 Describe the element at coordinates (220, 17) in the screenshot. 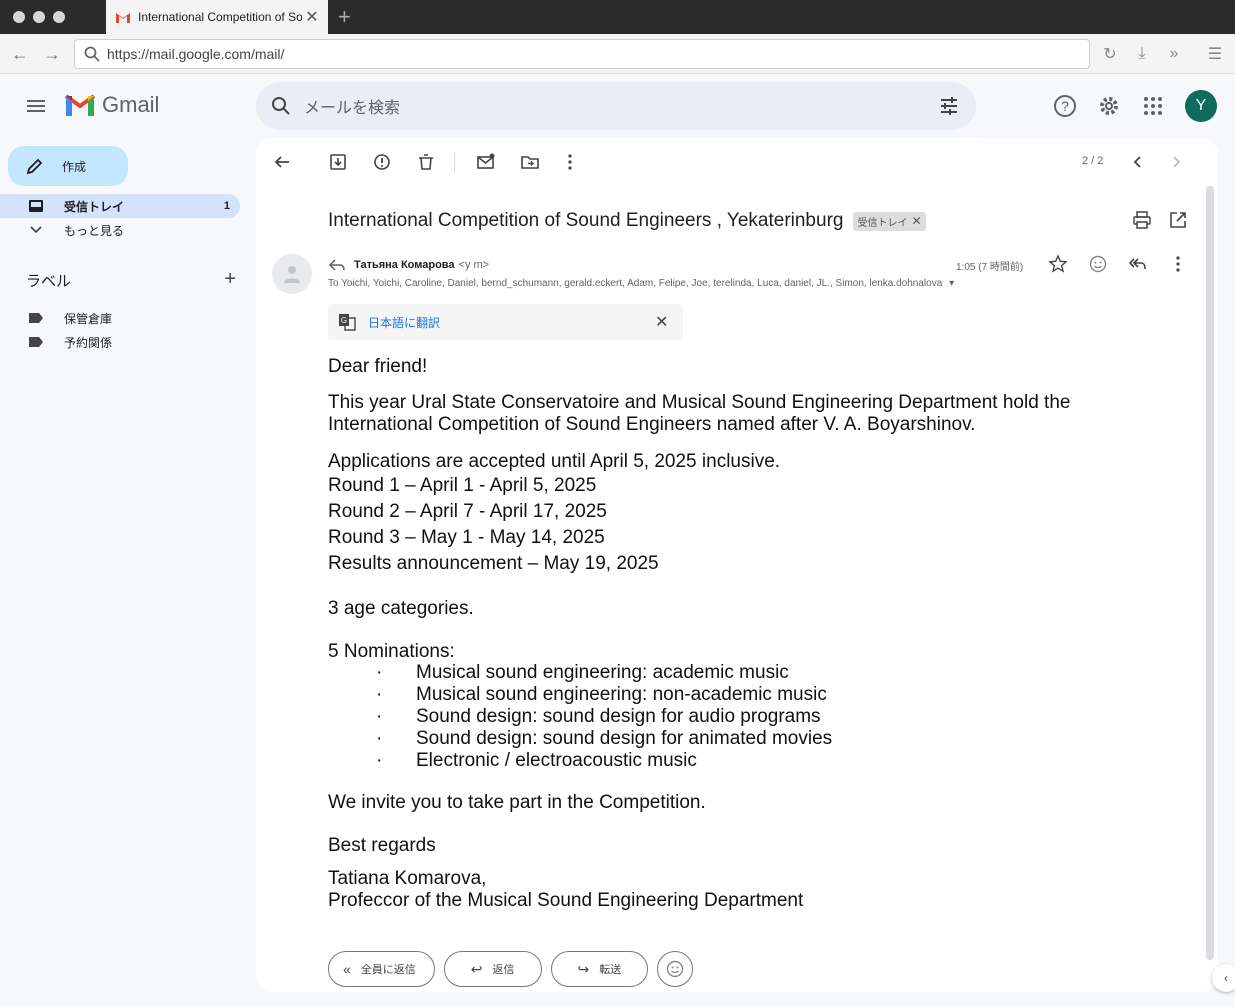

I see `tab-title: International Competition of So` at that location.